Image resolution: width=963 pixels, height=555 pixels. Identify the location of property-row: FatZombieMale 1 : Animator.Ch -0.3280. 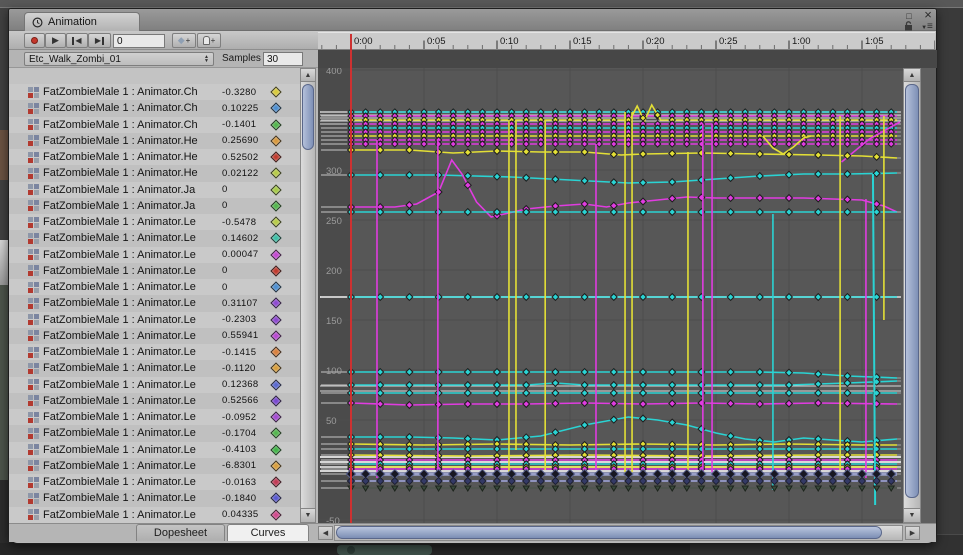
(154, 92).